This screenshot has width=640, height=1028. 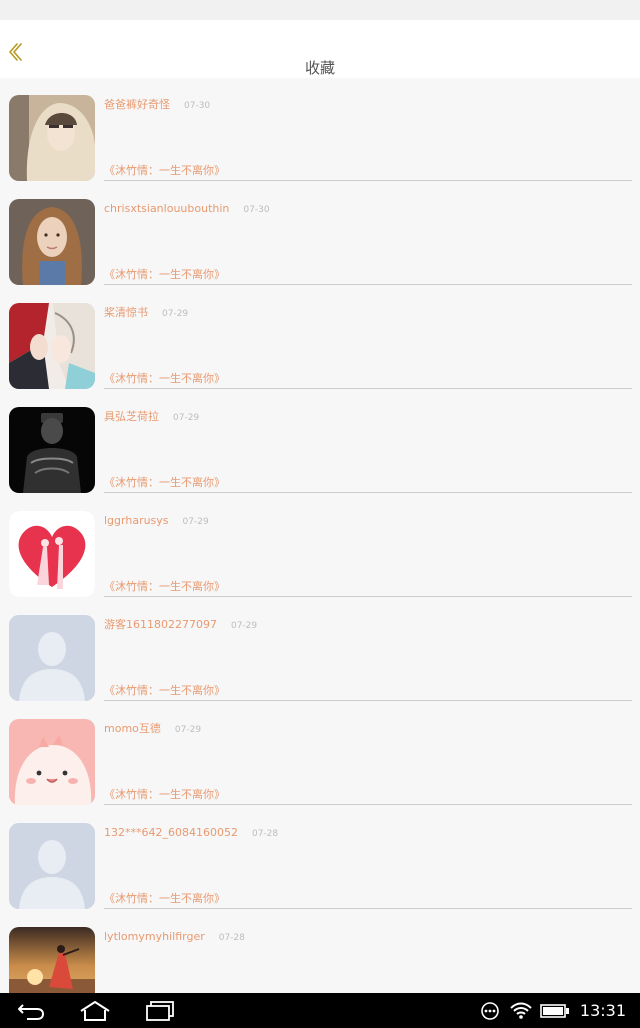 What do you see at coordinates (174, 936) in the screenshot?
I see `username: lytlomymyhilfirger 07-28` at bounding box center [174, 936].